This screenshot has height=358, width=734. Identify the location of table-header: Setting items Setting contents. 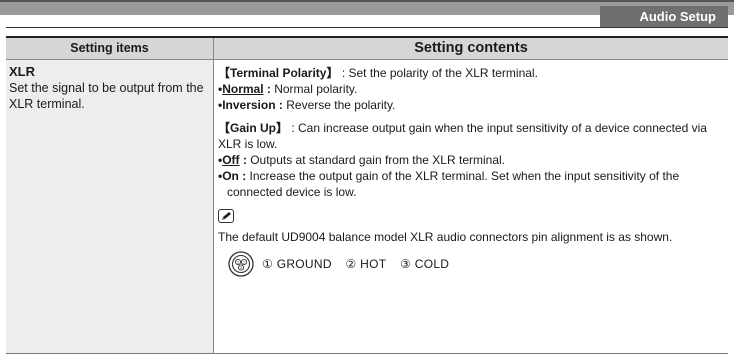
(367, 49).